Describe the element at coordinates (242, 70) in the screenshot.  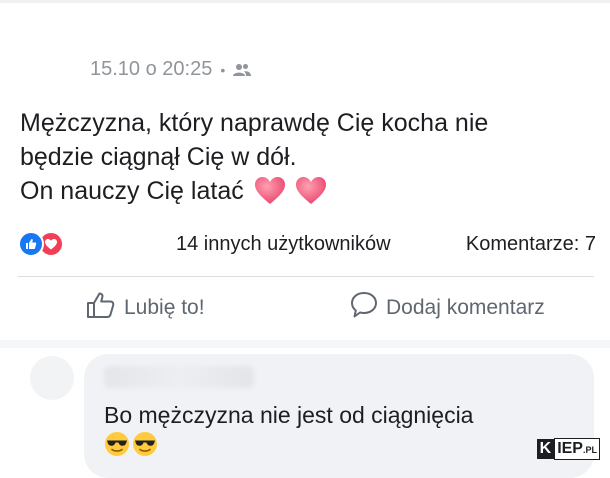
I see `friends-icon` at that location.